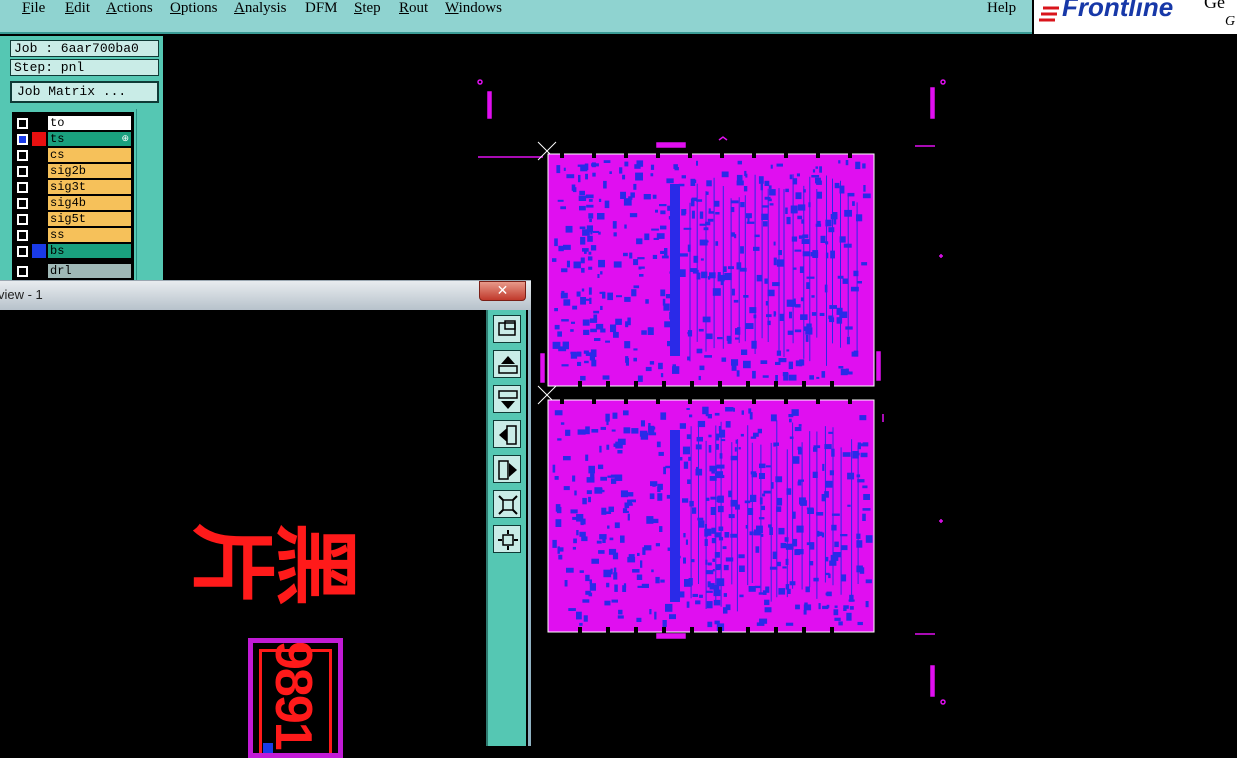 The height and width of the screenshot is (758, 1237). I want to click on pan-up-button, so click(507, 364).